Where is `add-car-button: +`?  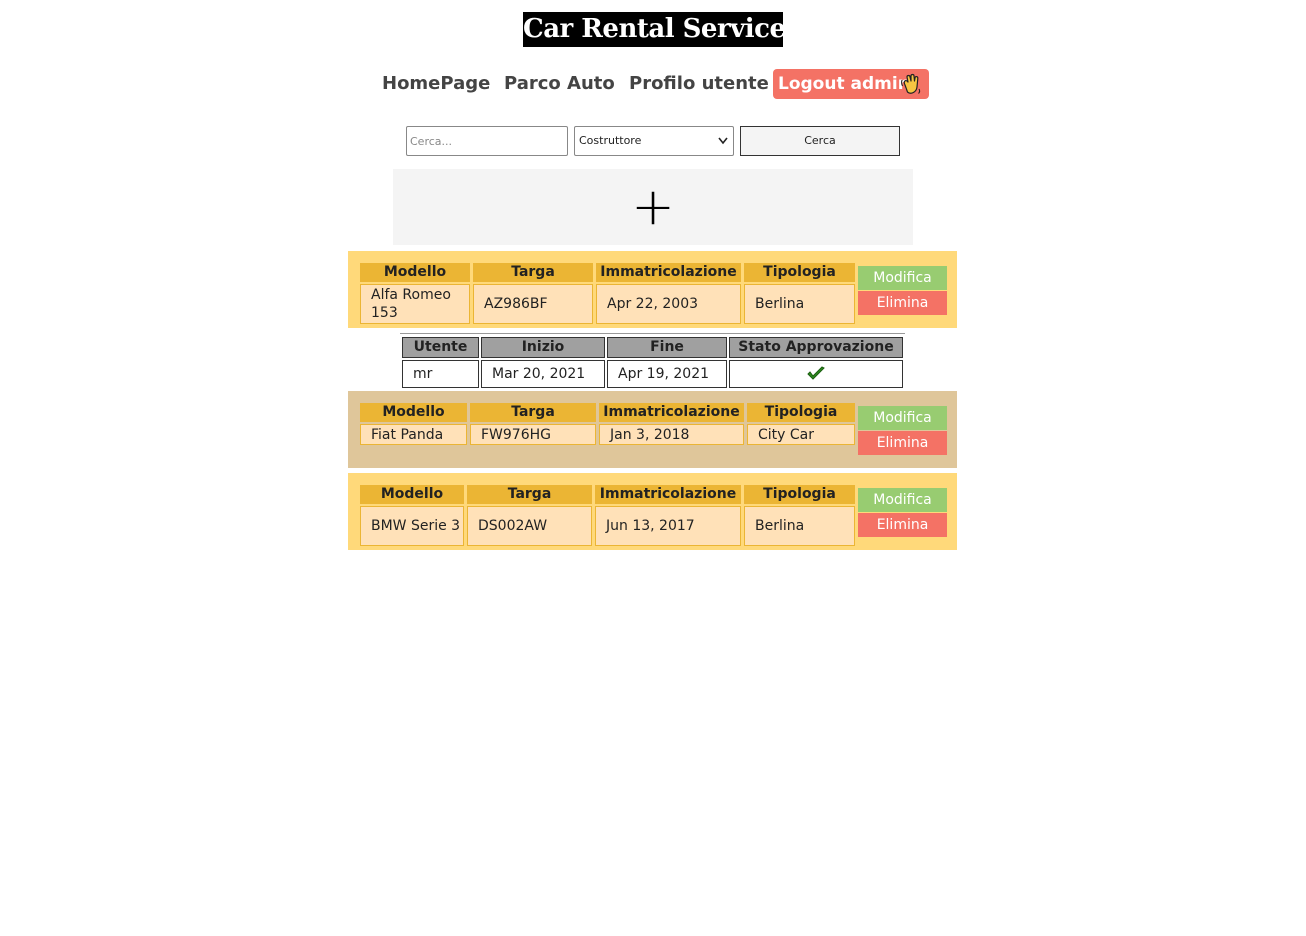 add-car-button: + is located at coordinates (653, 207).